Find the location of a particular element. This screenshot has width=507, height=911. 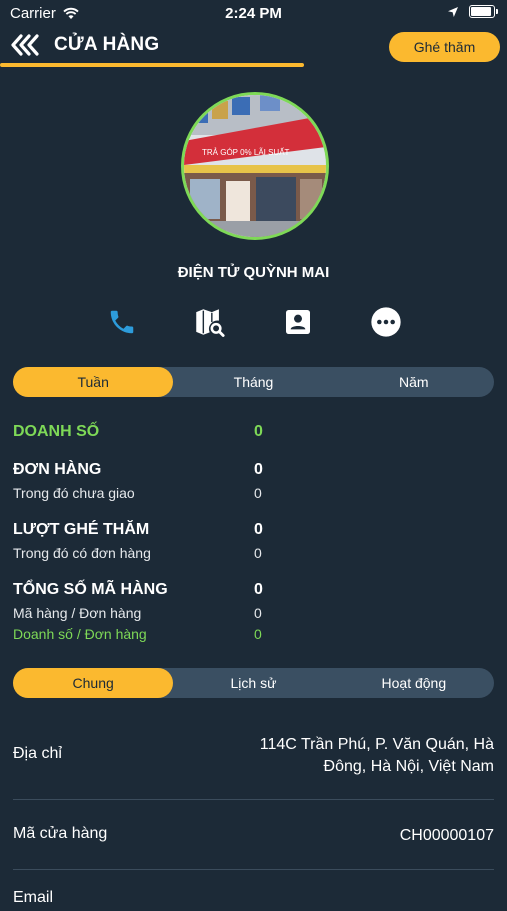

email-label: Email is located at coordinates (33, 897).